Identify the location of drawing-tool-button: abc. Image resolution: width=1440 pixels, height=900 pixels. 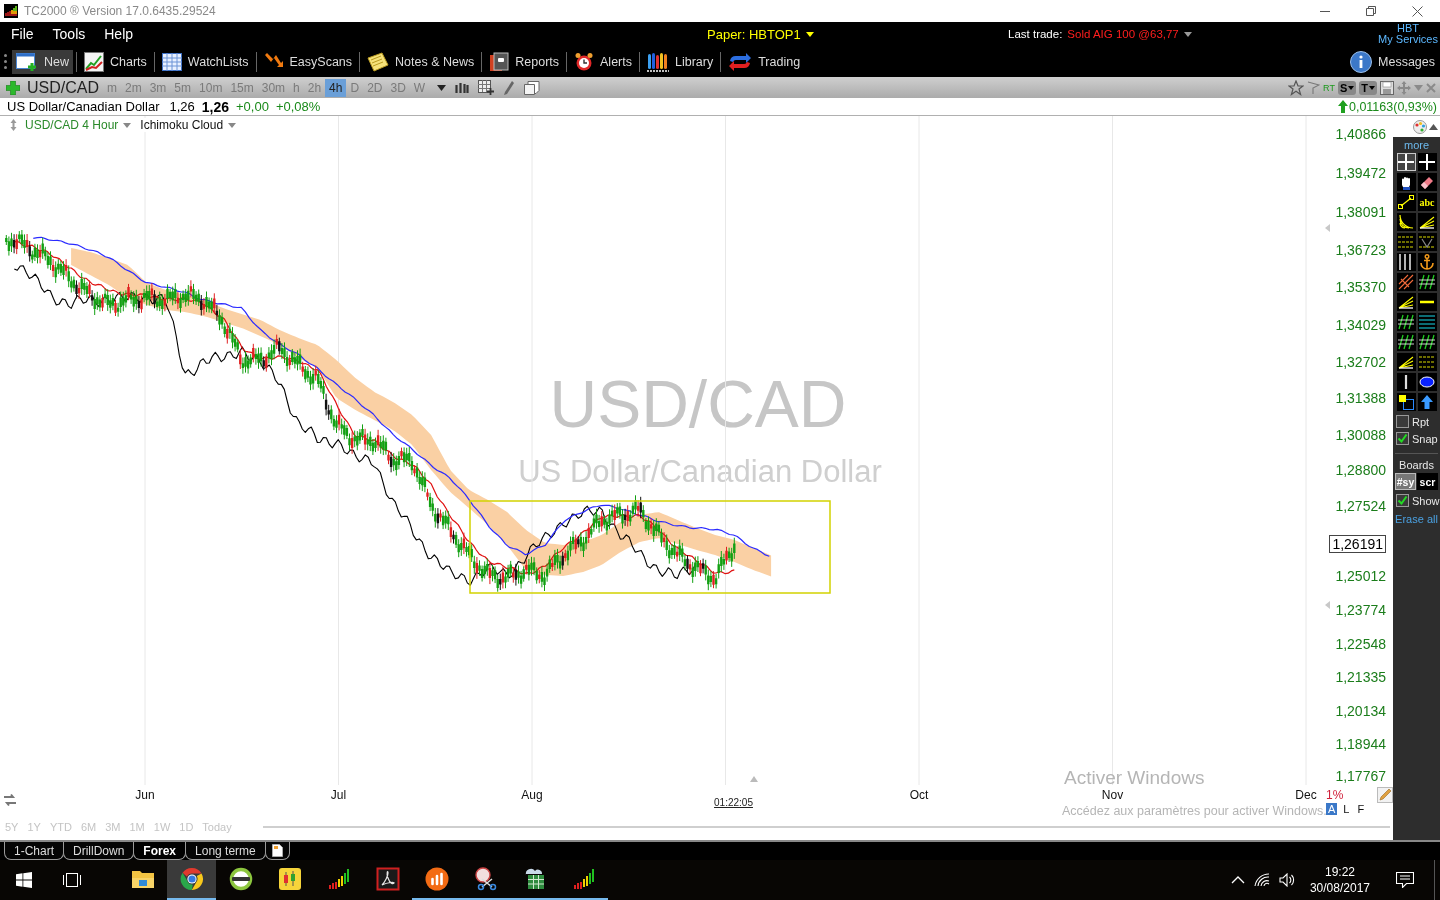
(1427, 202).